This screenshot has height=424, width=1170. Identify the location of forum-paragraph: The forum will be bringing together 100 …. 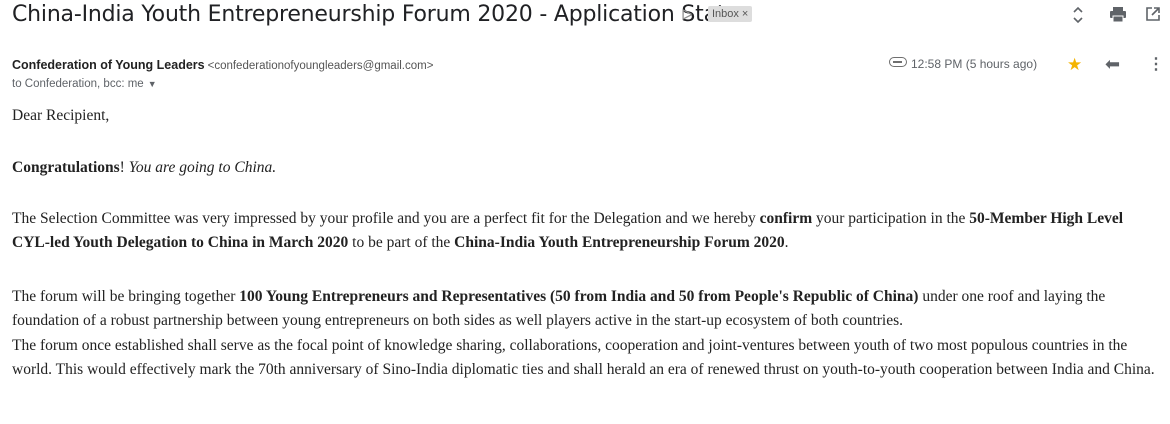
(587, 309).